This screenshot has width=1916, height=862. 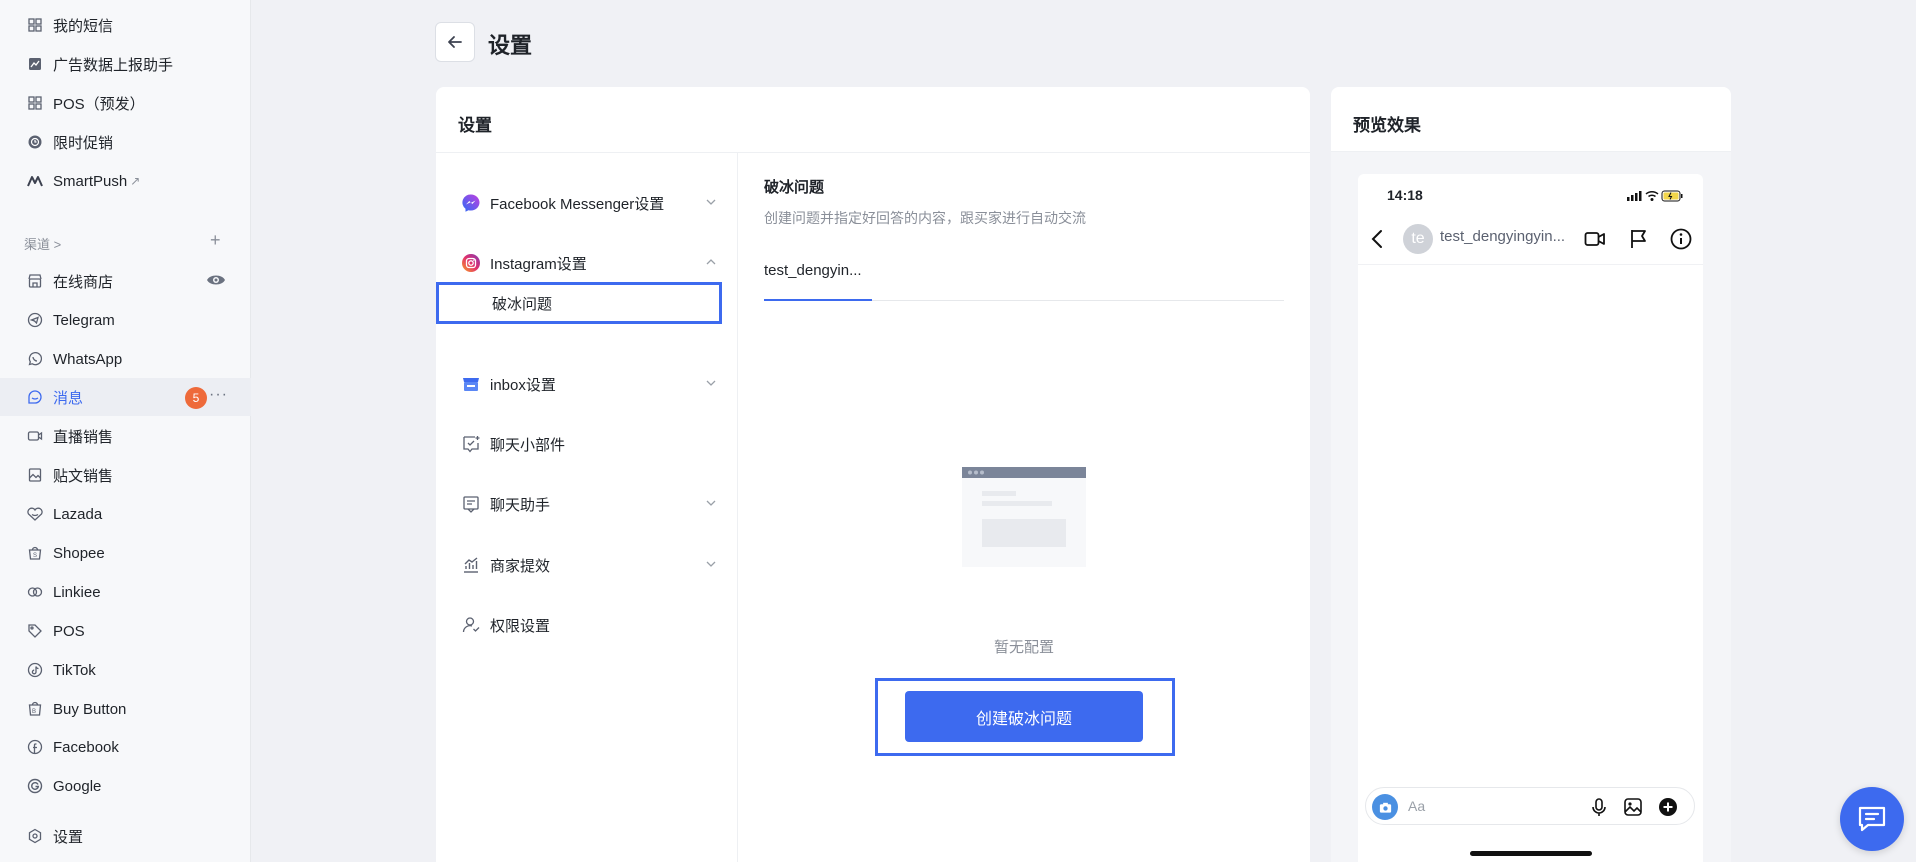 I want to click on menu-item-permissions: 权限设置, so click(x=591, y=625).